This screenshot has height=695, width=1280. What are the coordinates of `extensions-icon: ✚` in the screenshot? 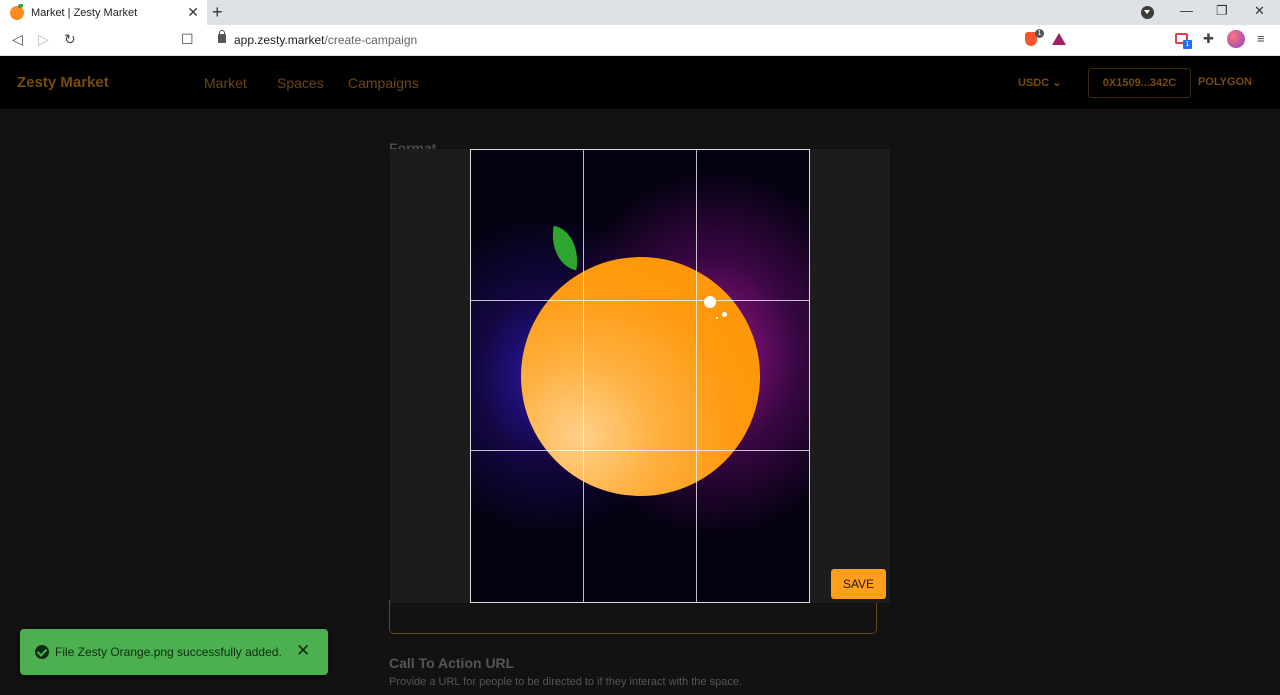 It's located at (1208, 39).